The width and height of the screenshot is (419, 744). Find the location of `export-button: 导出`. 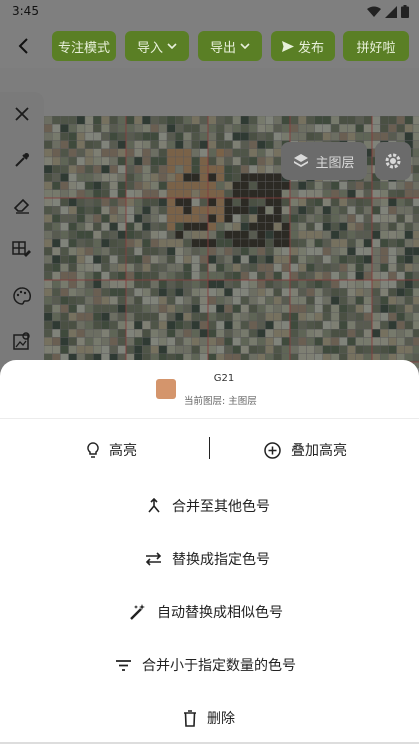

export-button: 导出 is located at coordinates (230, 46).